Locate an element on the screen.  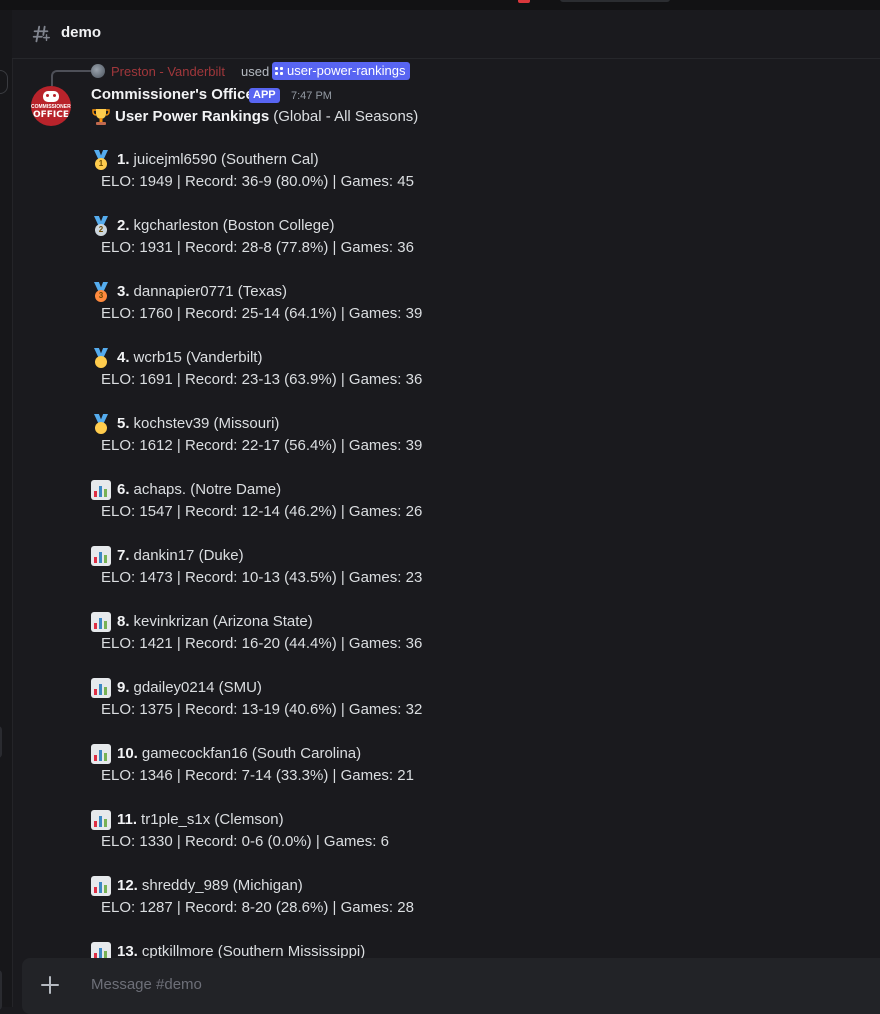
ranking-entry-header: 2 2. kgcharleston (Boston College) is located at coordinates (252, 226).